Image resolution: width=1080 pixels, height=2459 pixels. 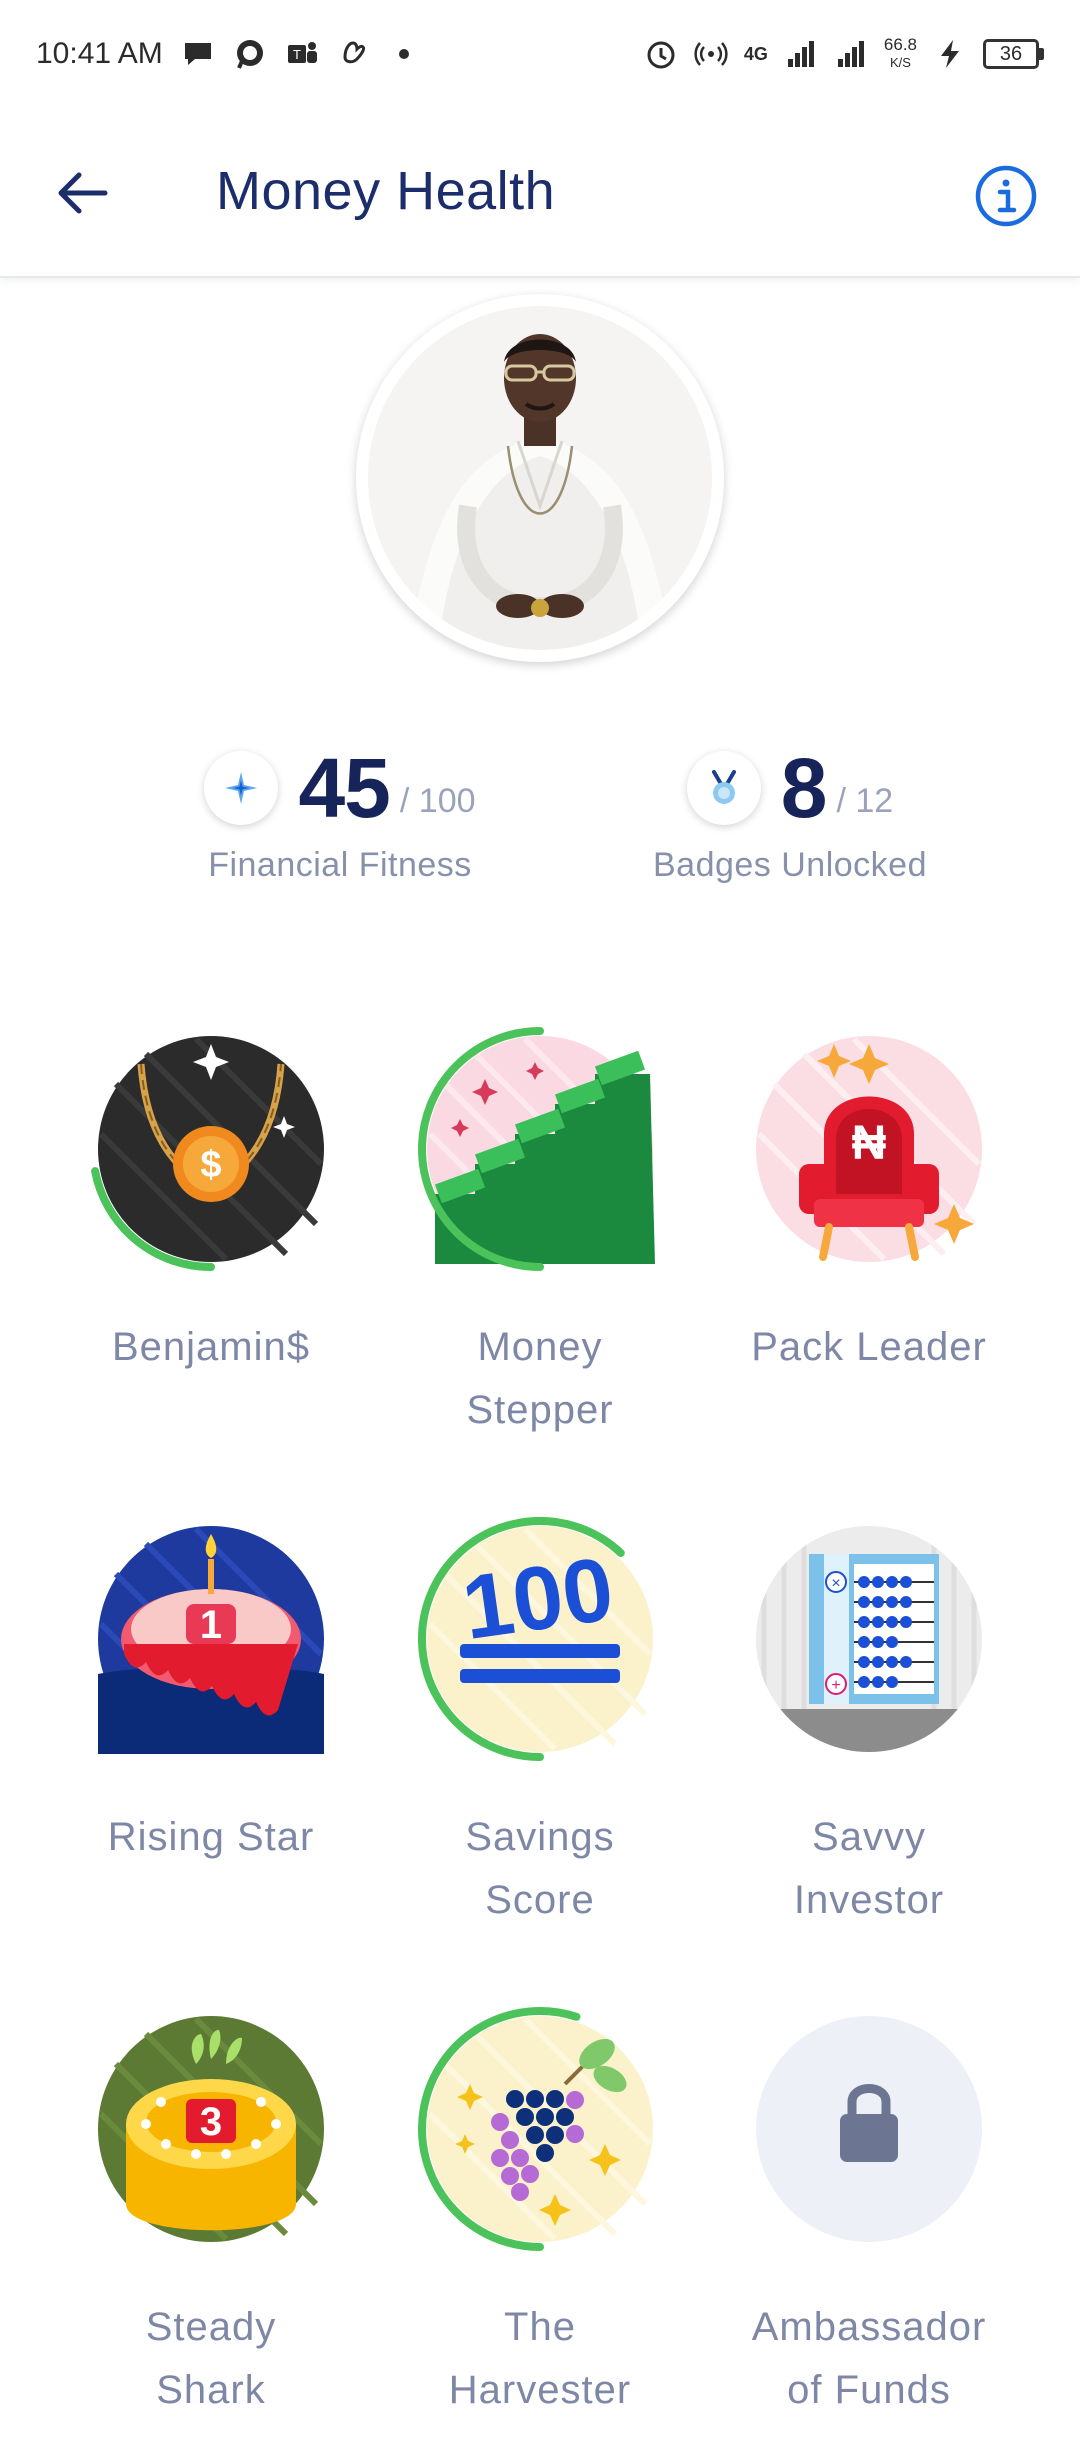 I want to click on badge-benjamins: $ Benjamin$, so click(x=211, y=1201).